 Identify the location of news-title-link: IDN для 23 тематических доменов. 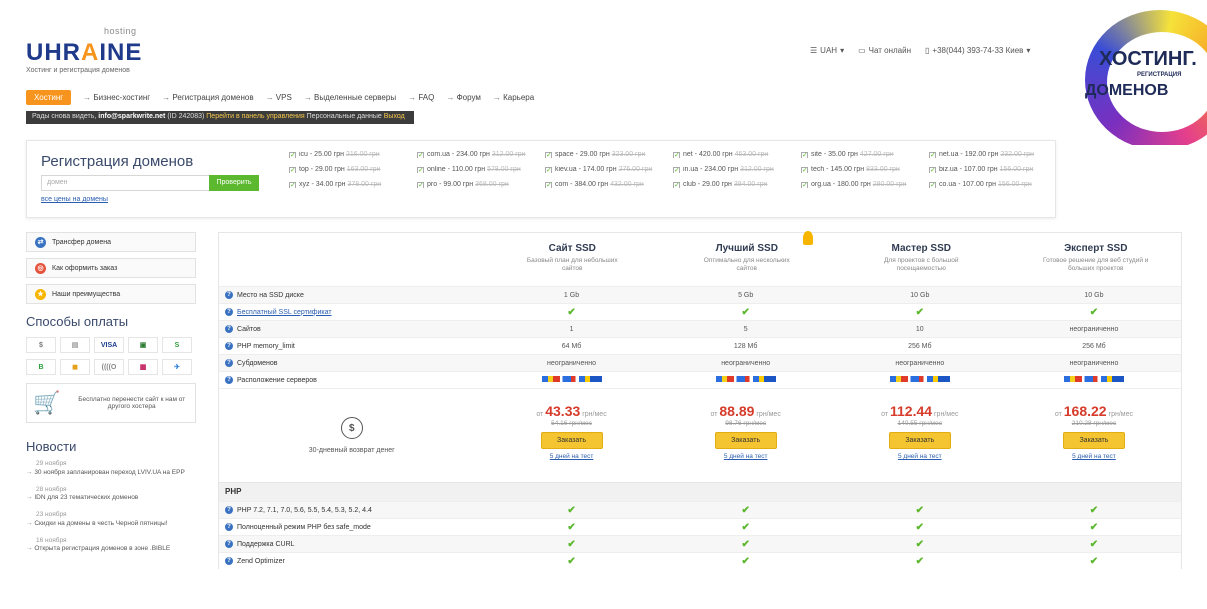
(111, 498).